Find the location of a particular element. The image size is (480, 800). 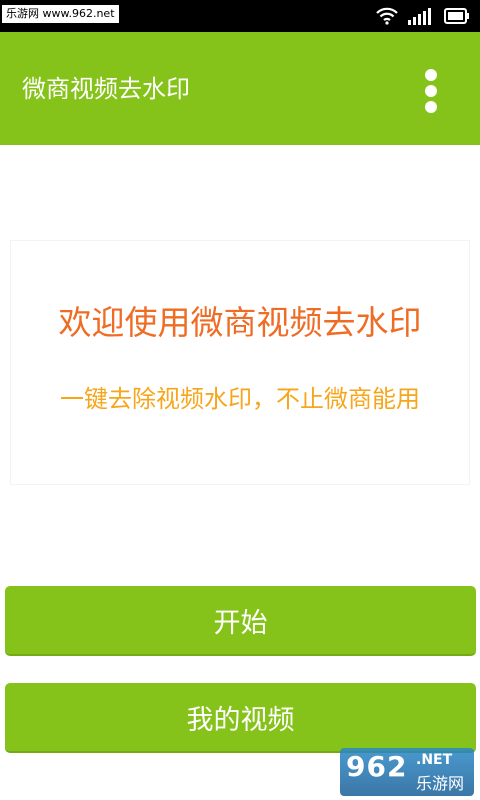

signal-icon is located at coordinates (421, 16).